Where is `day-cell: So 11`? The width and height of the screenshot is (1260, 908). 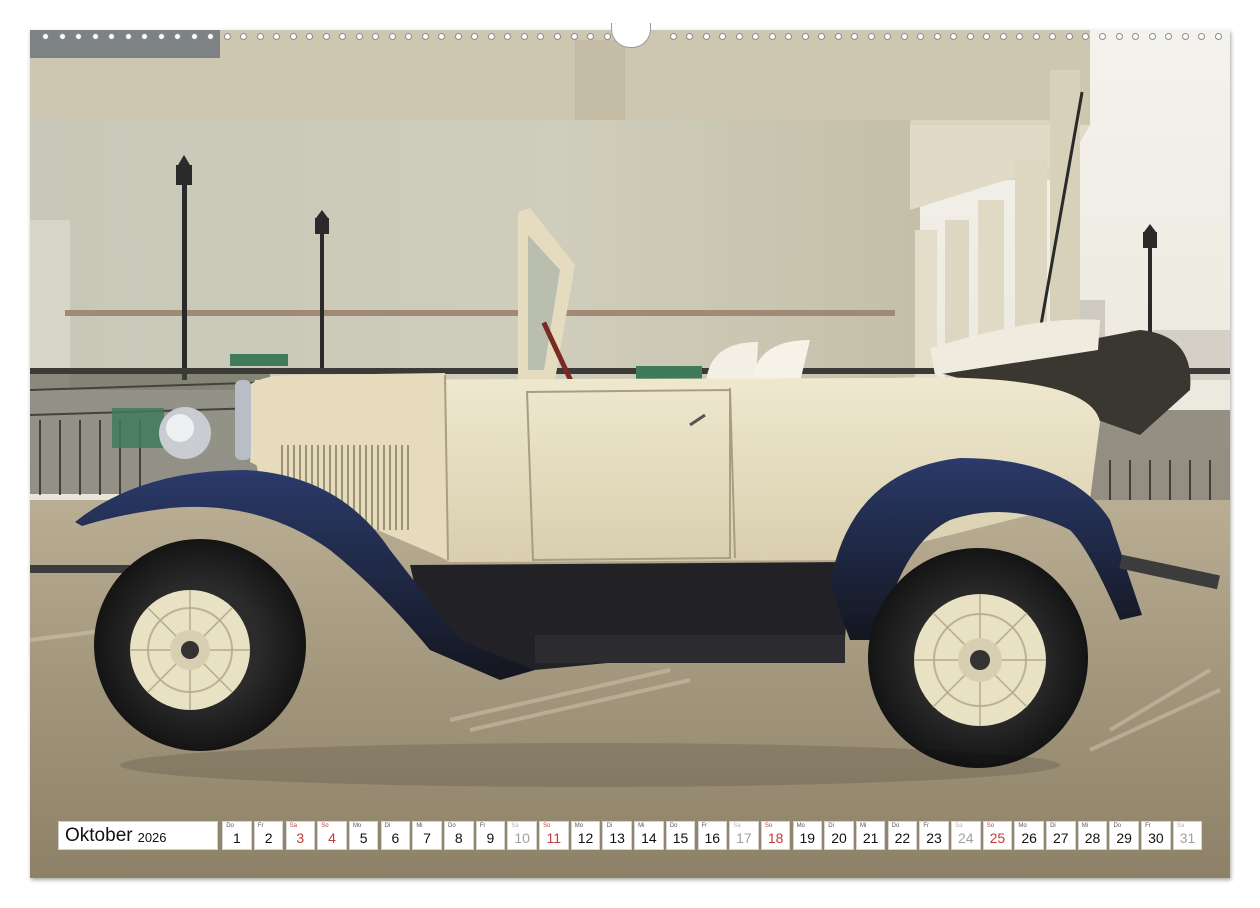 day-cell: So 11 is located at coordinates (554, 835).